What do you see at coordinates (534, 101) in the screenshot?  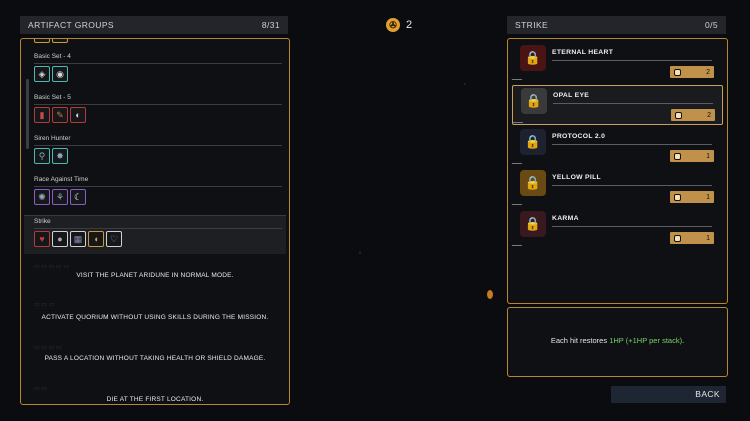 I see `eye-lock-icon: 🔒` at bounding box center [534, 101].